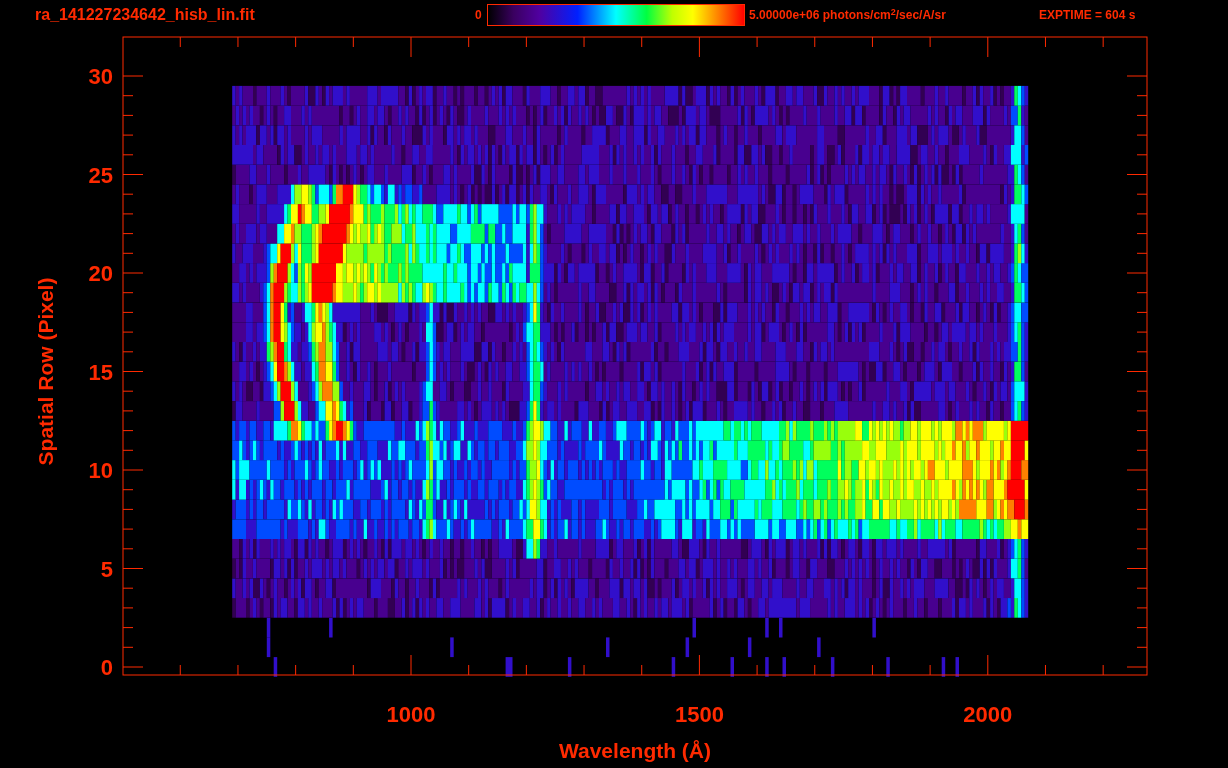  Describe the element at coordinates (479, 15) in the screenshot. I see `colorbar-min-label: 0` at that location.